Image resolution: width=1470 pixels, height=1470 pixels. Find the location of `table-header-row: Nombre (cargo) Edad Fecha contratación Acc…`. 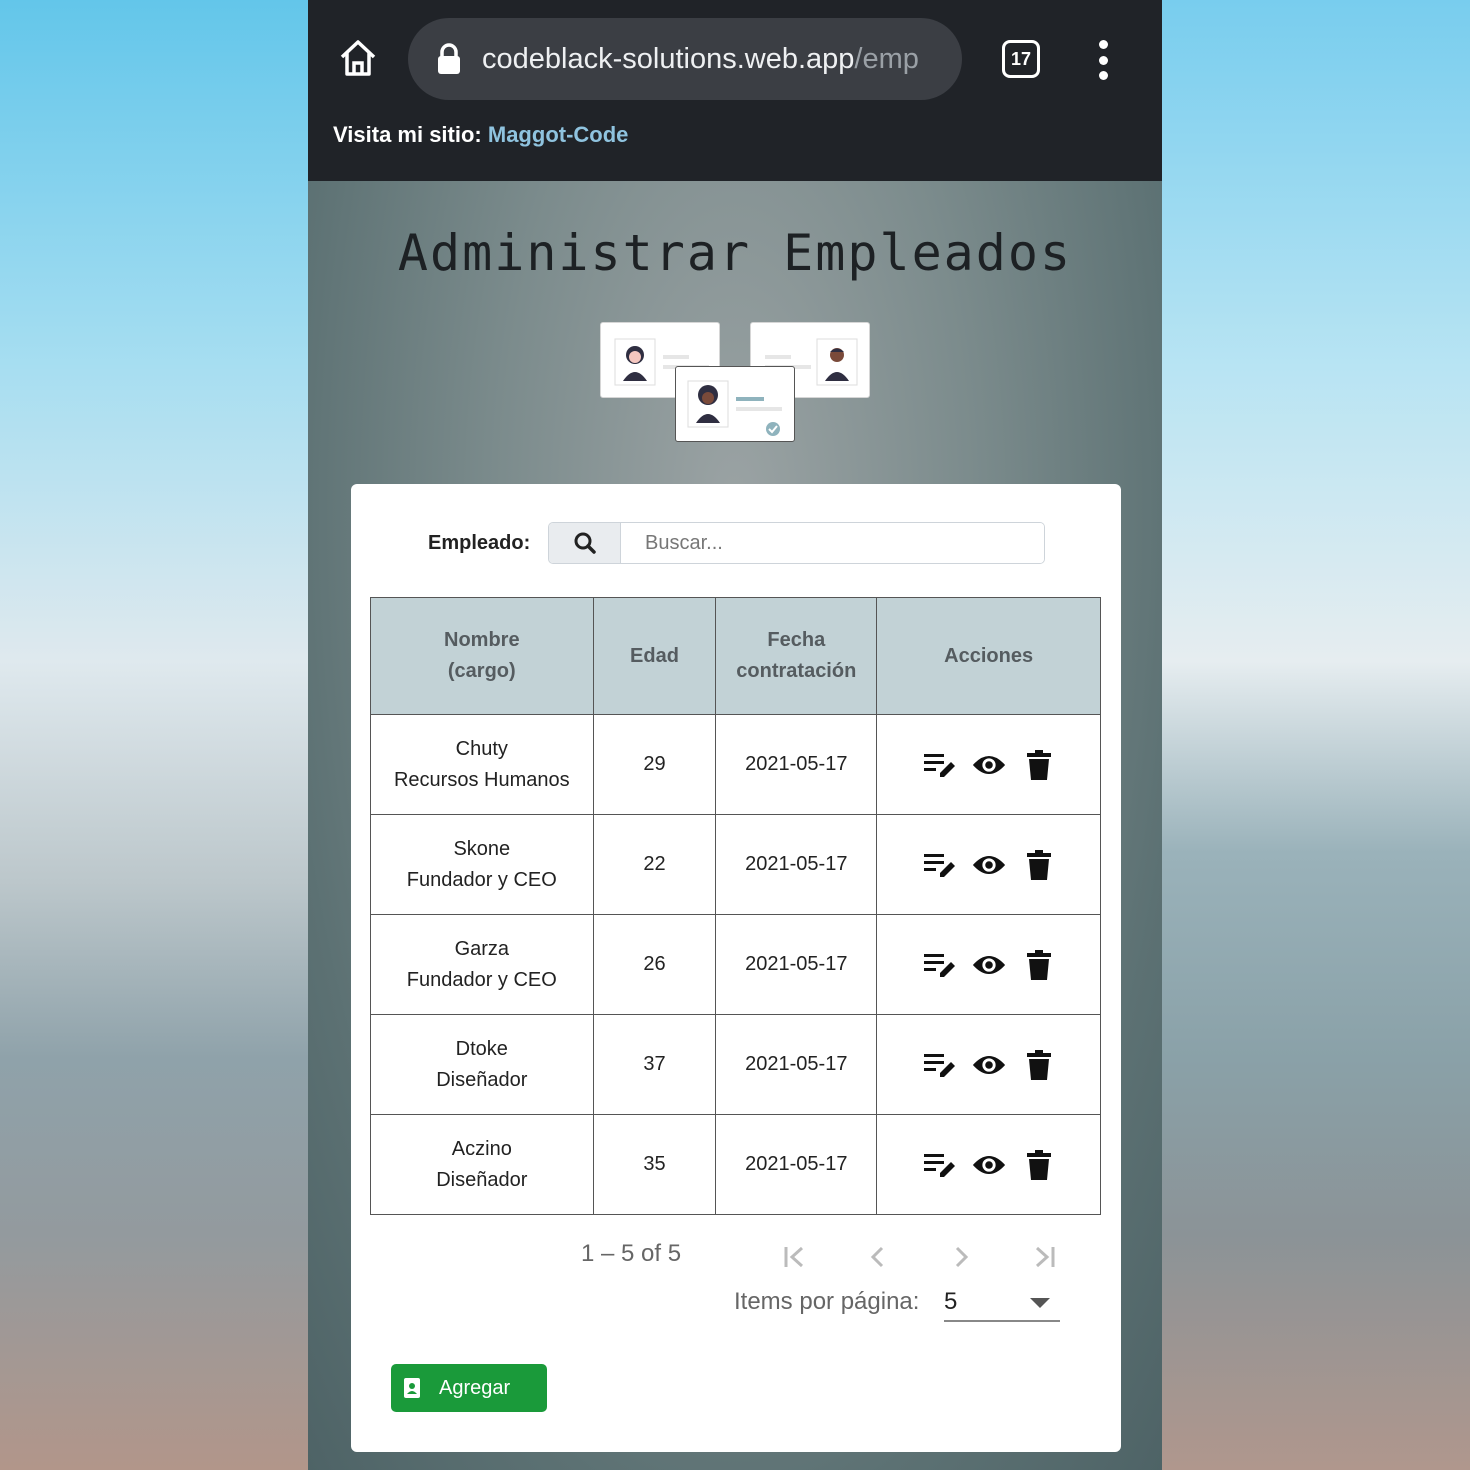

table-header-row: Nombre (cargo) Edad Fecha contratación Acc… is located at coordinates (735, 656).